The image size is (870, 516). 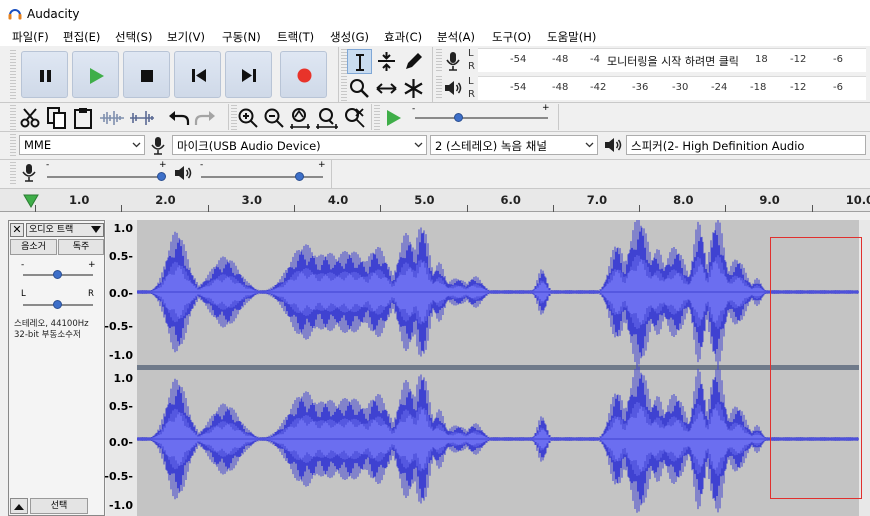 I want to click on recording-channels-select: 2 (스테레오) 녹음 채널, so click(x=514, y=145).